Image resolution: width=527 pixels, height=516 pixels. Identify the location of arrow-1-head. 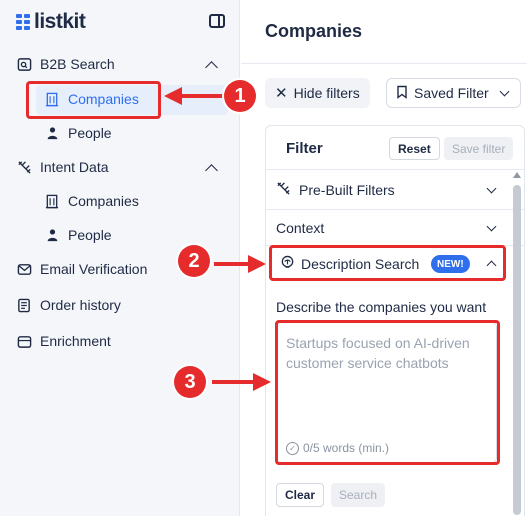
(173, 96).